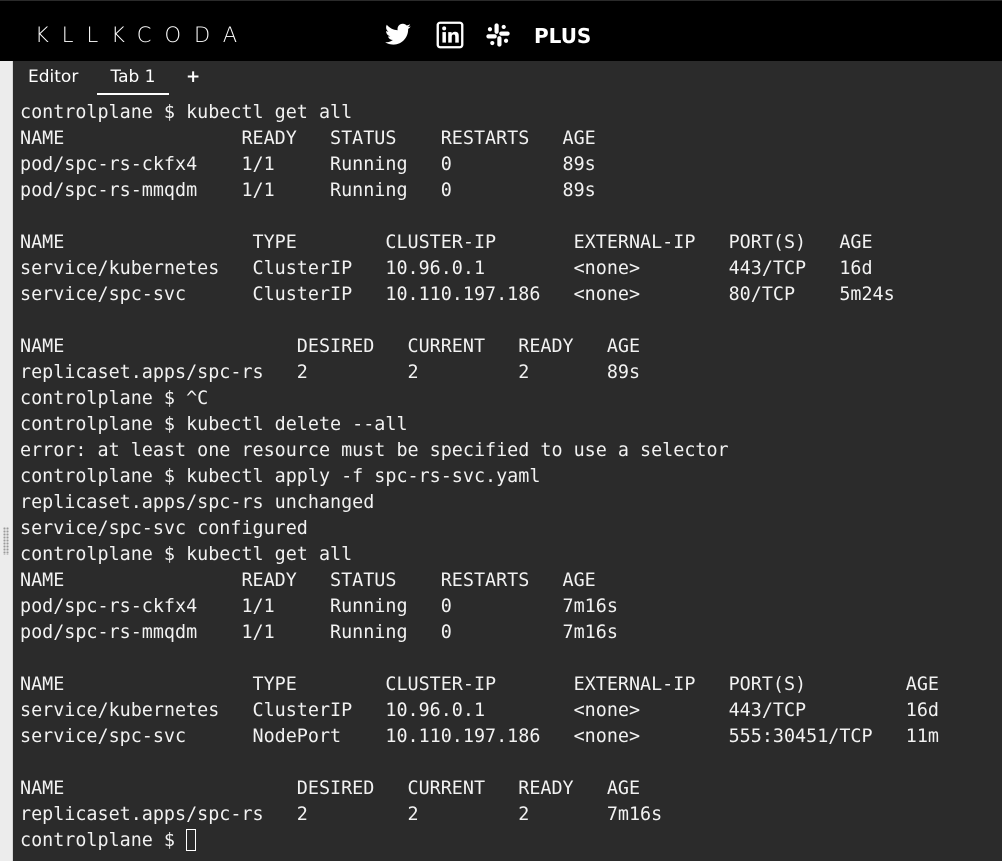 This screenshot has width=1002, height=861. What do you see at coordinates (398, 35) in the screenshot?
I see `twitter-icon` at bounding box center [398, 35].